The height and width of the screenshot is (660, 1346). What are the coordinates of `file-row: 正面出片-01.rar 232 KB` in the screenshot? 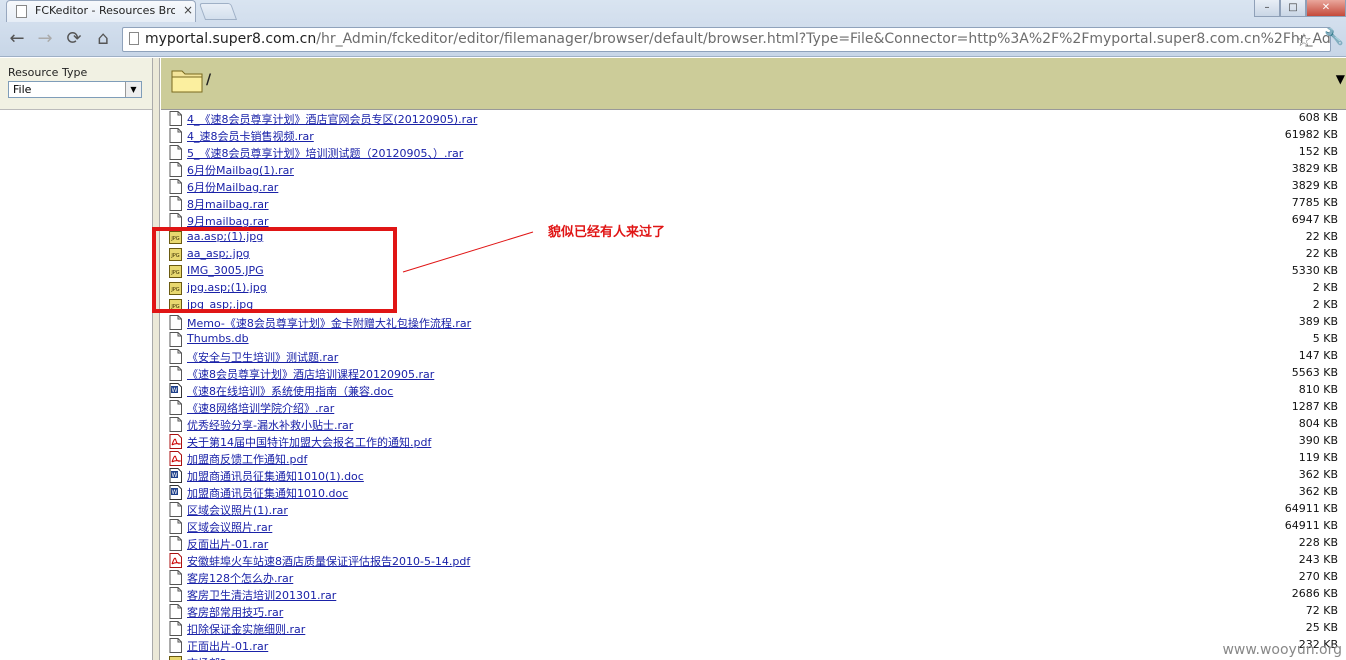 It's located at (751, 645).